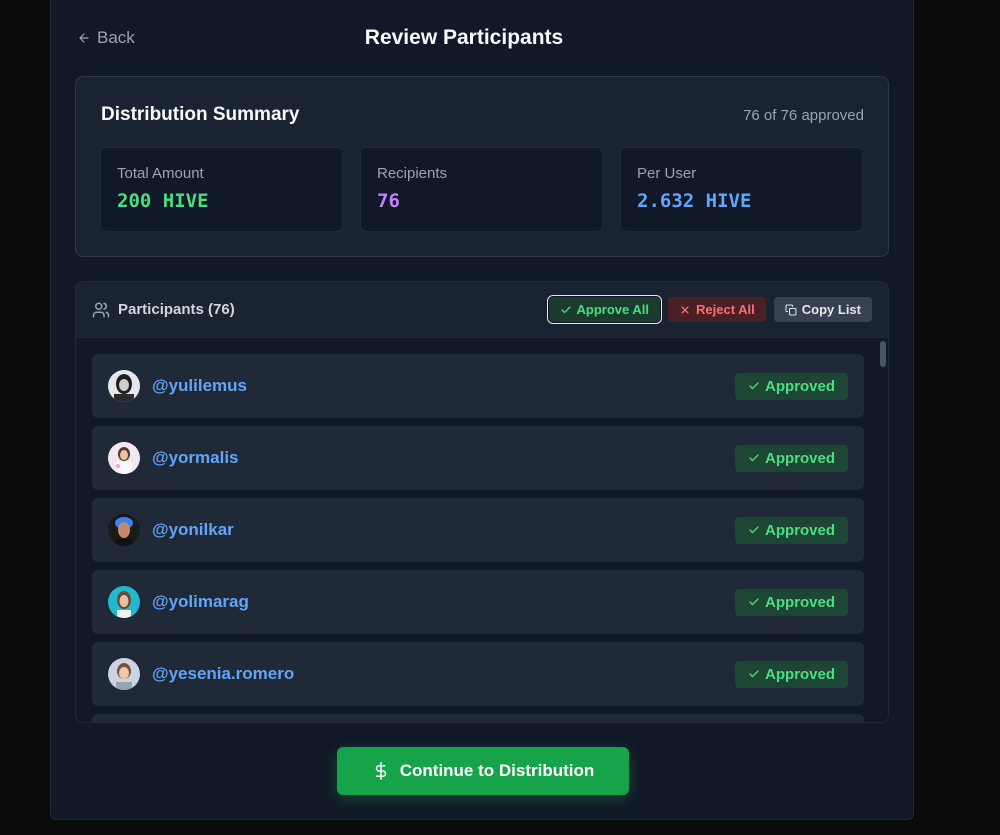  I want to click on stat-total-amount: Total Amount 200 HIVE, so click(221, 189).